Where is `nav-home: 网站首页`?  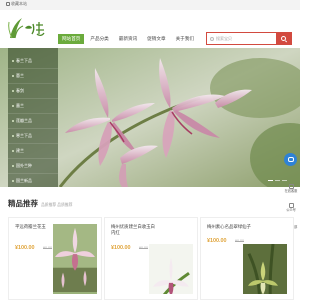 nav-home: 网站首页 is located at coordinates (71, 39).